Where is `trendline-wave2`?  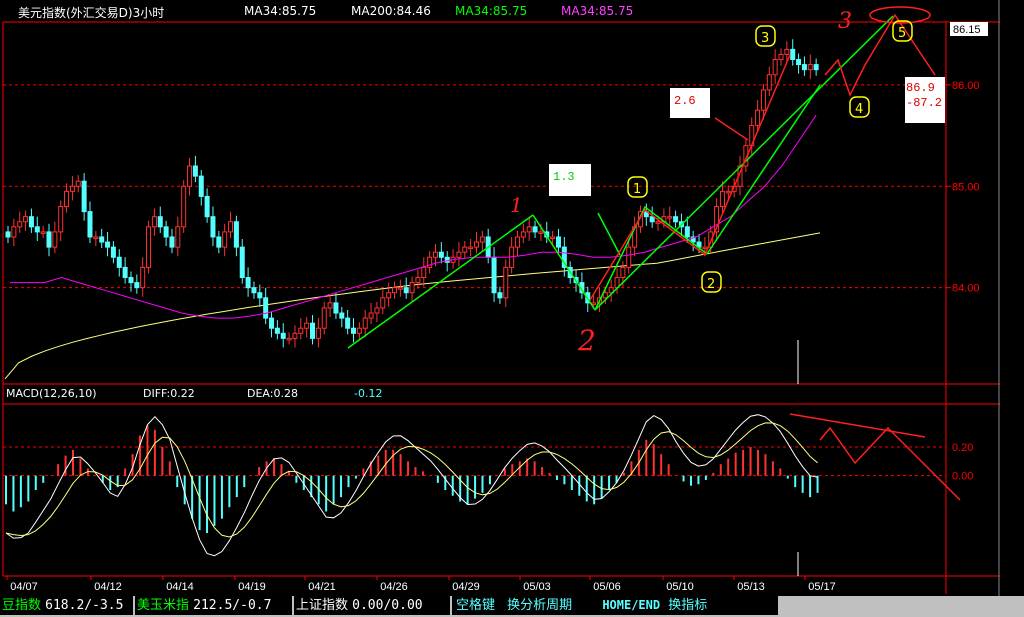 trendline-wave2 is located at coordinates (564, 262).